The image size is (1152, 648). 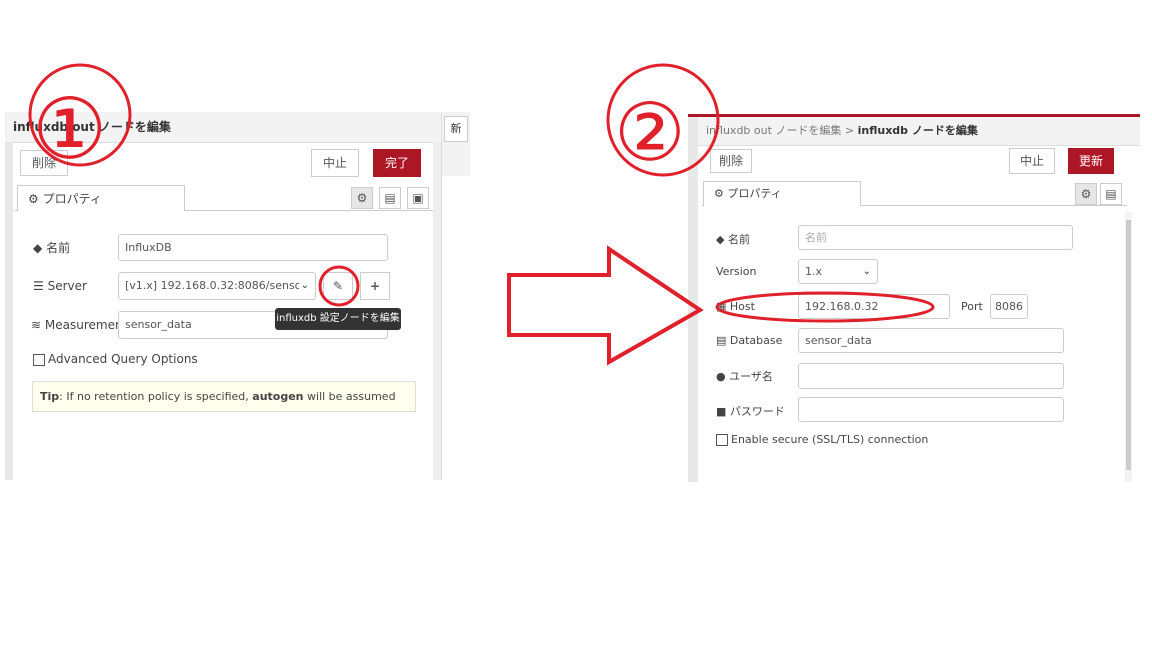 What do you see at coordinates (825, 307) in the screenshot?
I see `host-highlight-ellipse` at bounding box center [825, 307].